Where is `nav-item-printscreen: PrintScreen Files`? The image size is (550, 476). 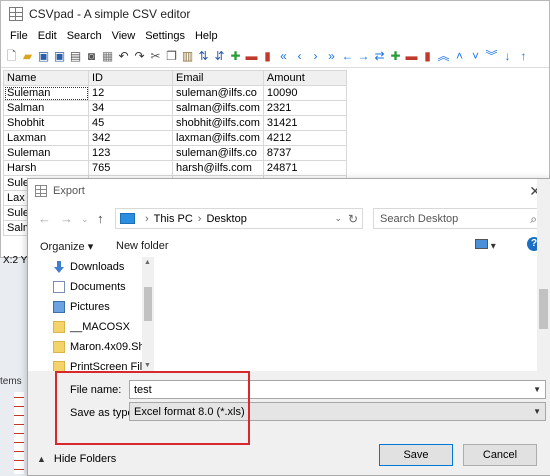
nav-item-printscreen: PrintScreen Files is located at coordinates (92, 364).